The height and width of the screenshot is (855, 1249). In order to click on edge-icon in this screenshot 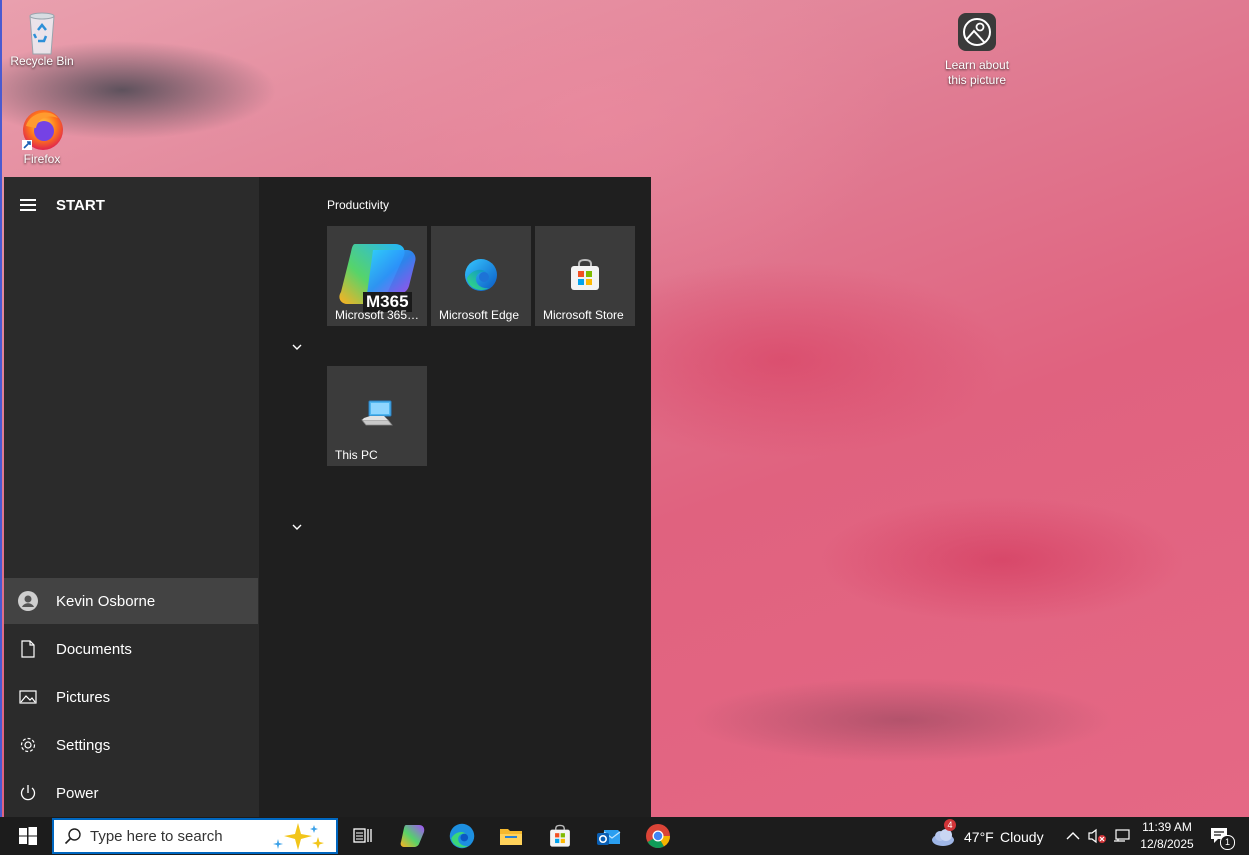, I will do `click(481, 277)`.